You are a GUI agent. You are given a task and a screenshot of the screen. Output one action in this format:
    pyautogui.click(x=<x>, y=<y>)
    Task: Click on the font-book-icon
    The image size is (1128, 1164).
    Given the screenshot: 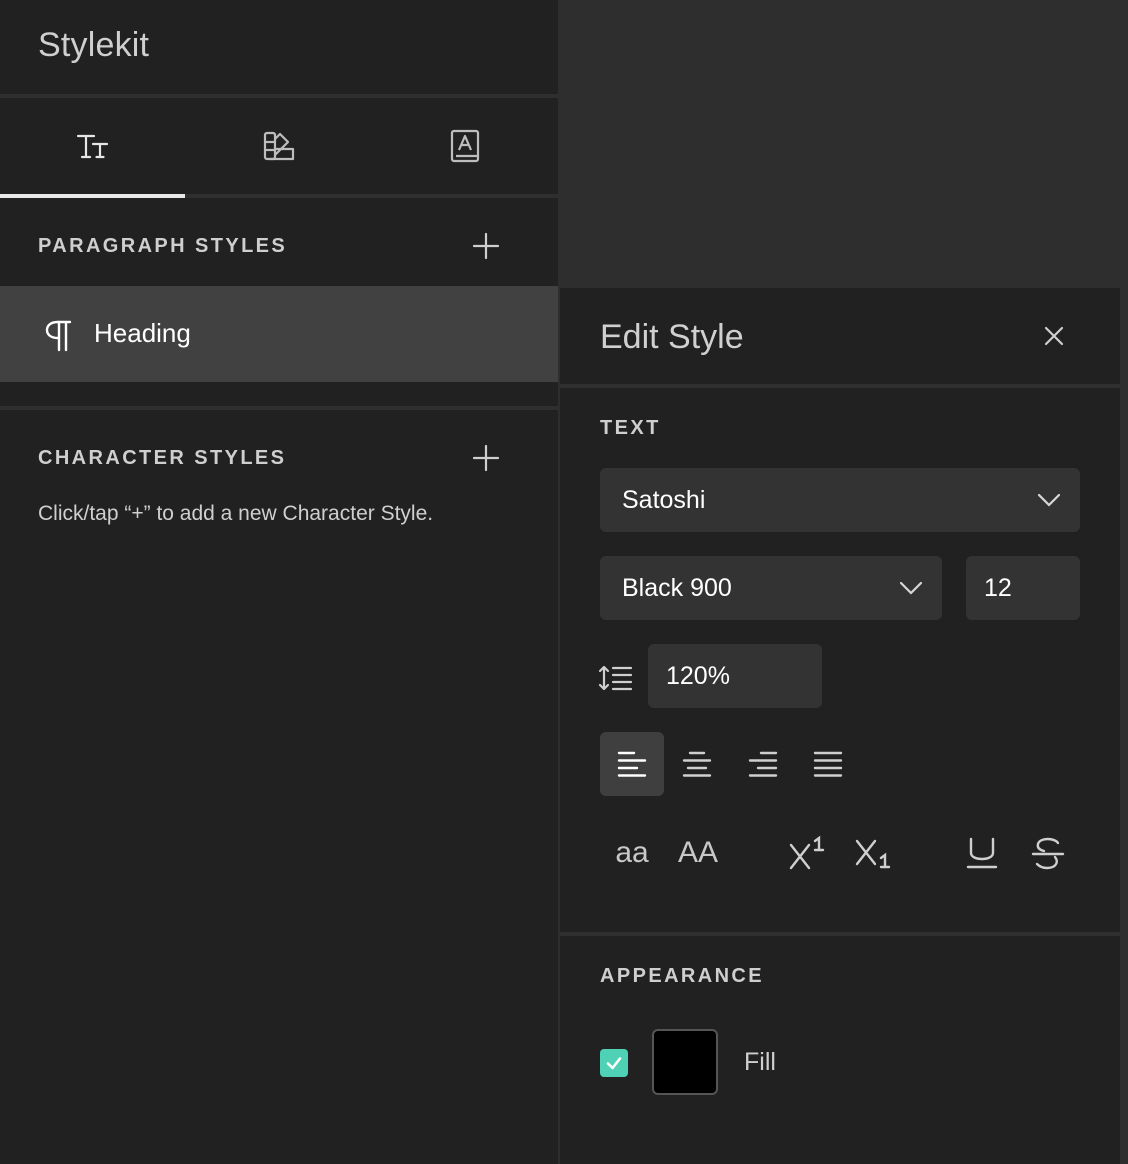 What is the action you would take?
    pyautogui.click(x=465, y=146)
    